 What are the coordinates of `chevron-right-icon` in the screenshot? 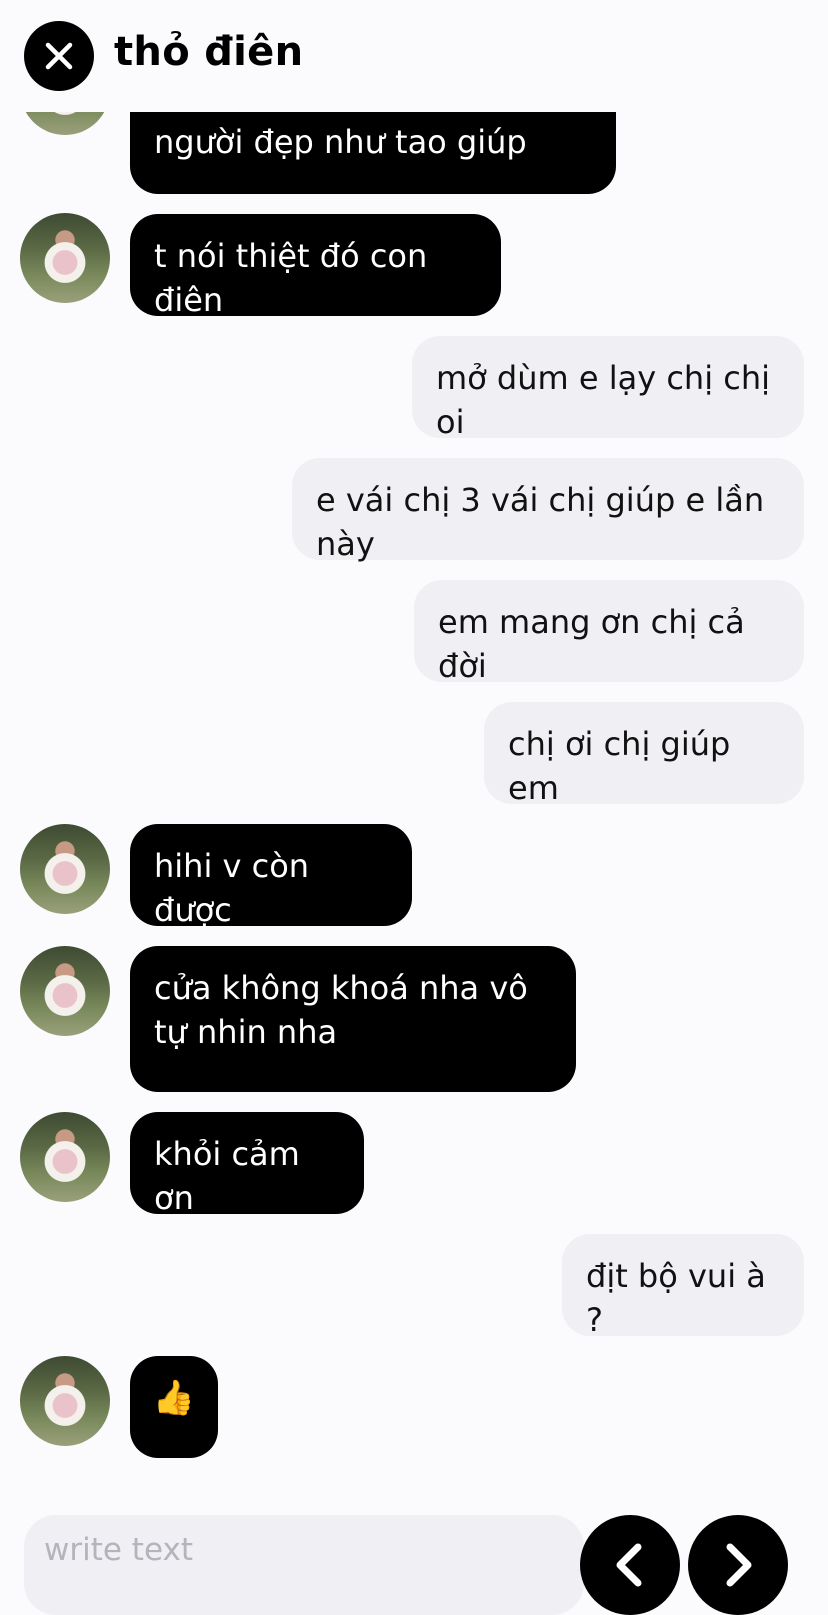 It's located at (739, 1565).